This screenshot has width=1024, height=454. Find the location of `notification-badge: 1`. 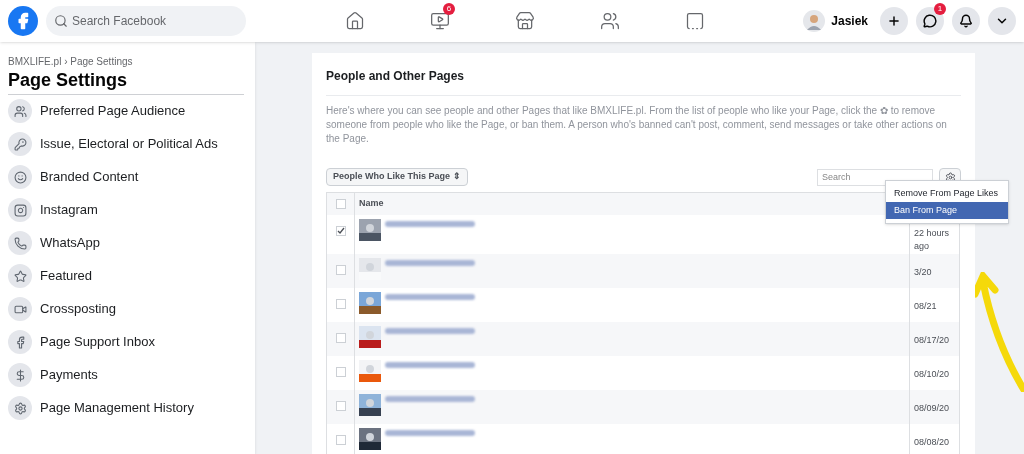

notification-badge: 1 is located at coordinates (940, 9).